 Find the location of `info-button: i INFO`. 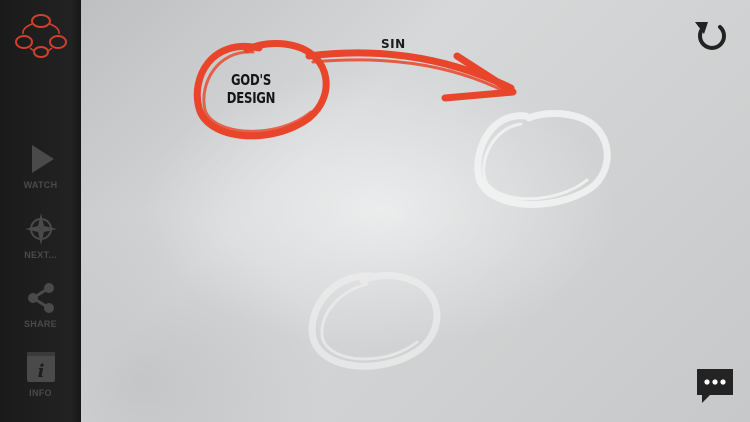

info-button: i INFO is located at coordinates (40, 381).